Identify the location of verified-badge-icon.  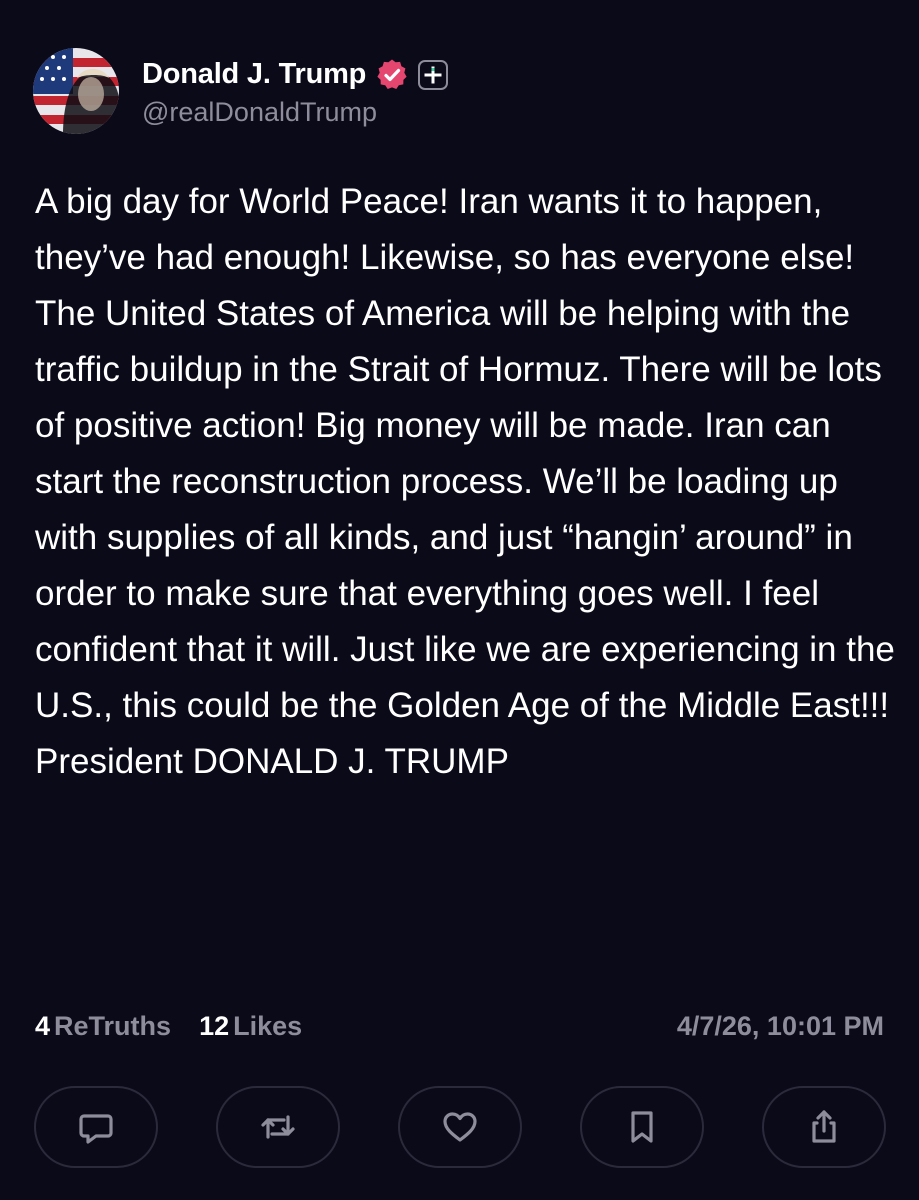
(392, 75).